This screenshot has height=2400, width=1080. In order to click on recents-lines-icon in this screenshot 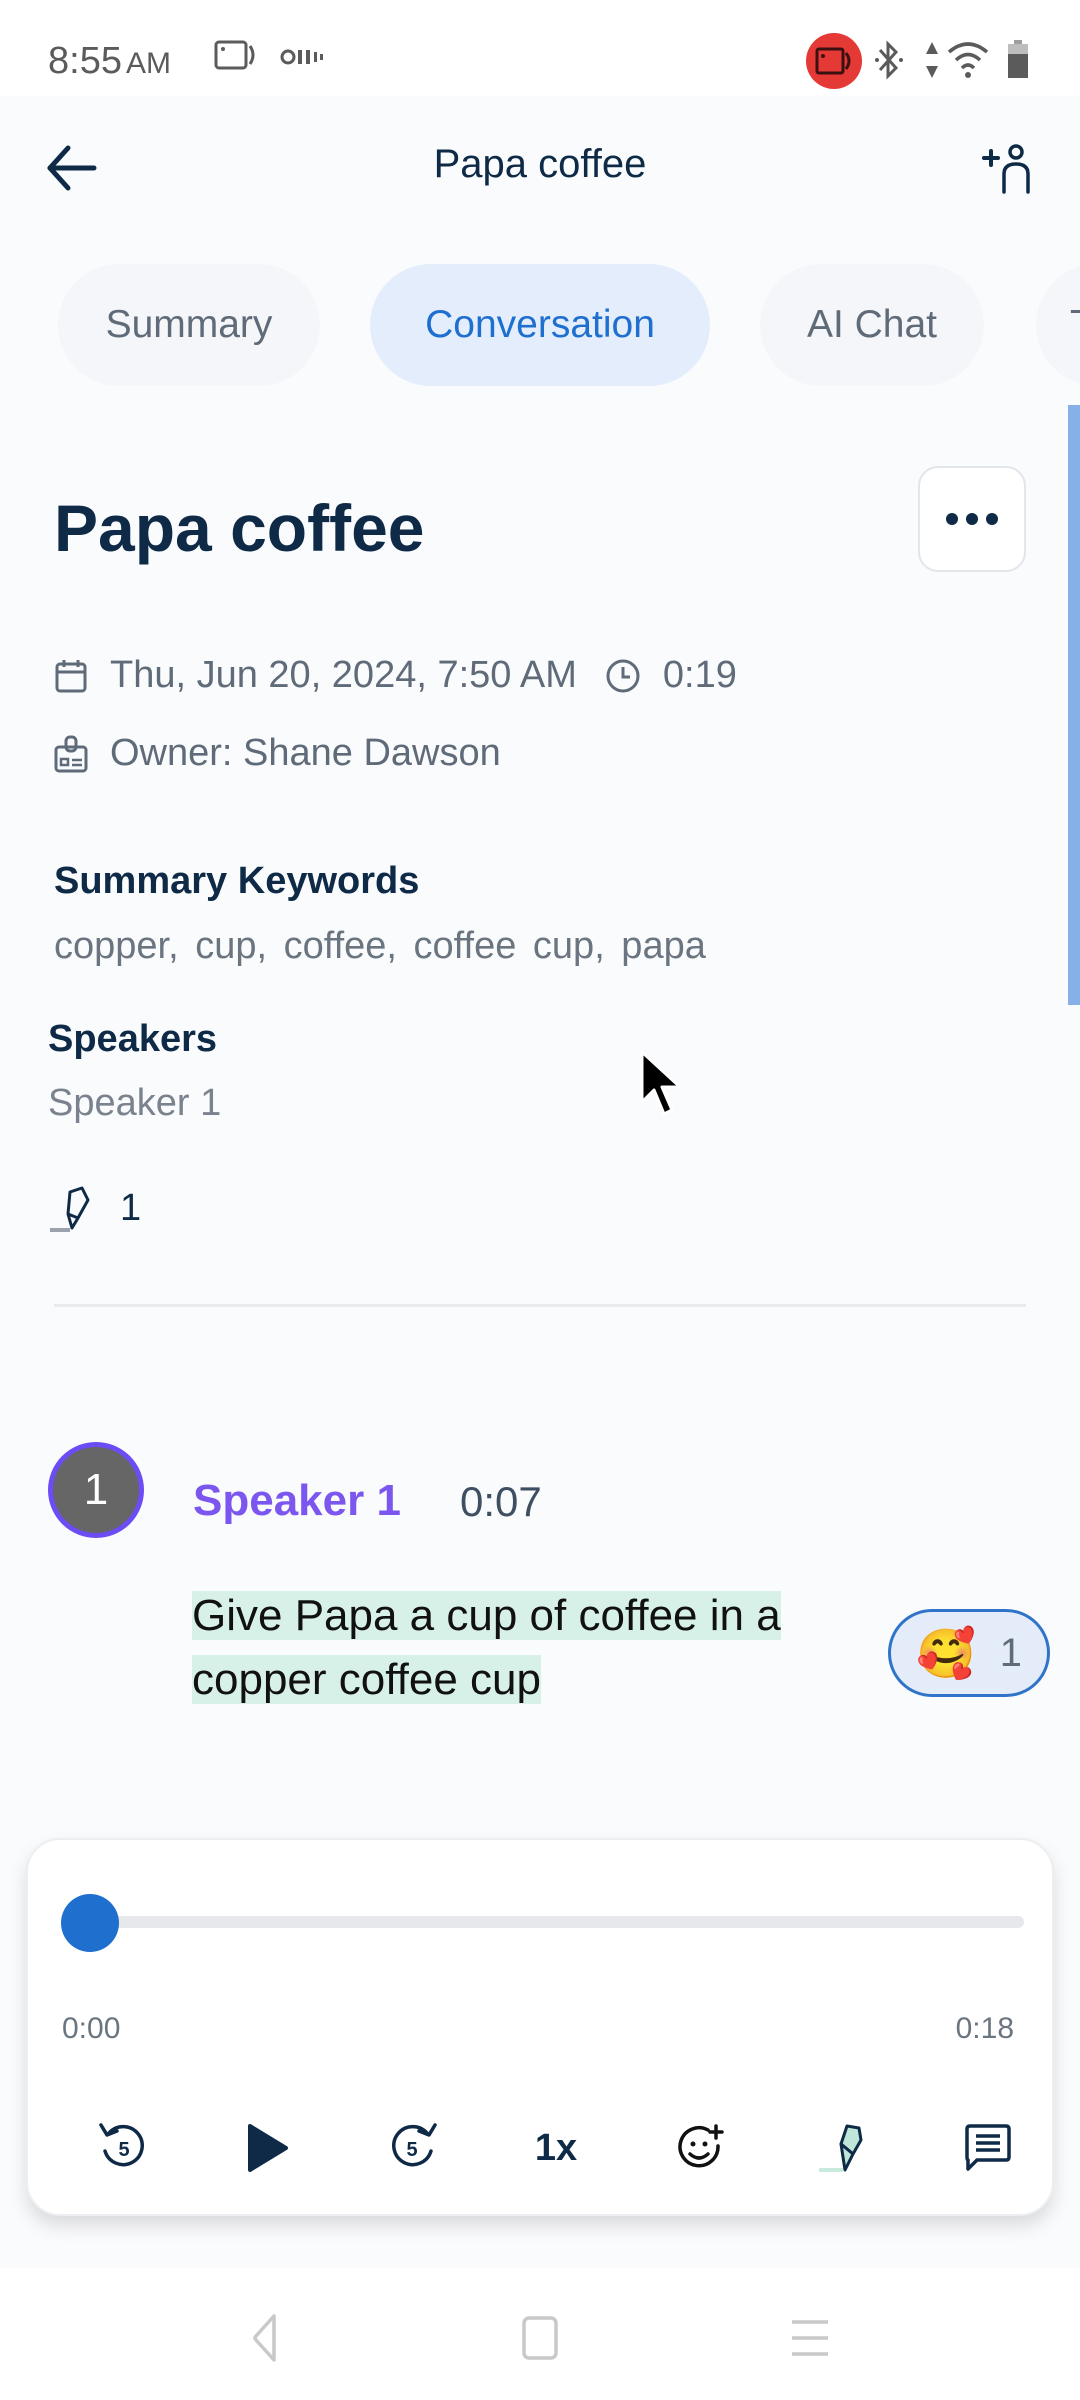, I will do `click(810, 2338)`.